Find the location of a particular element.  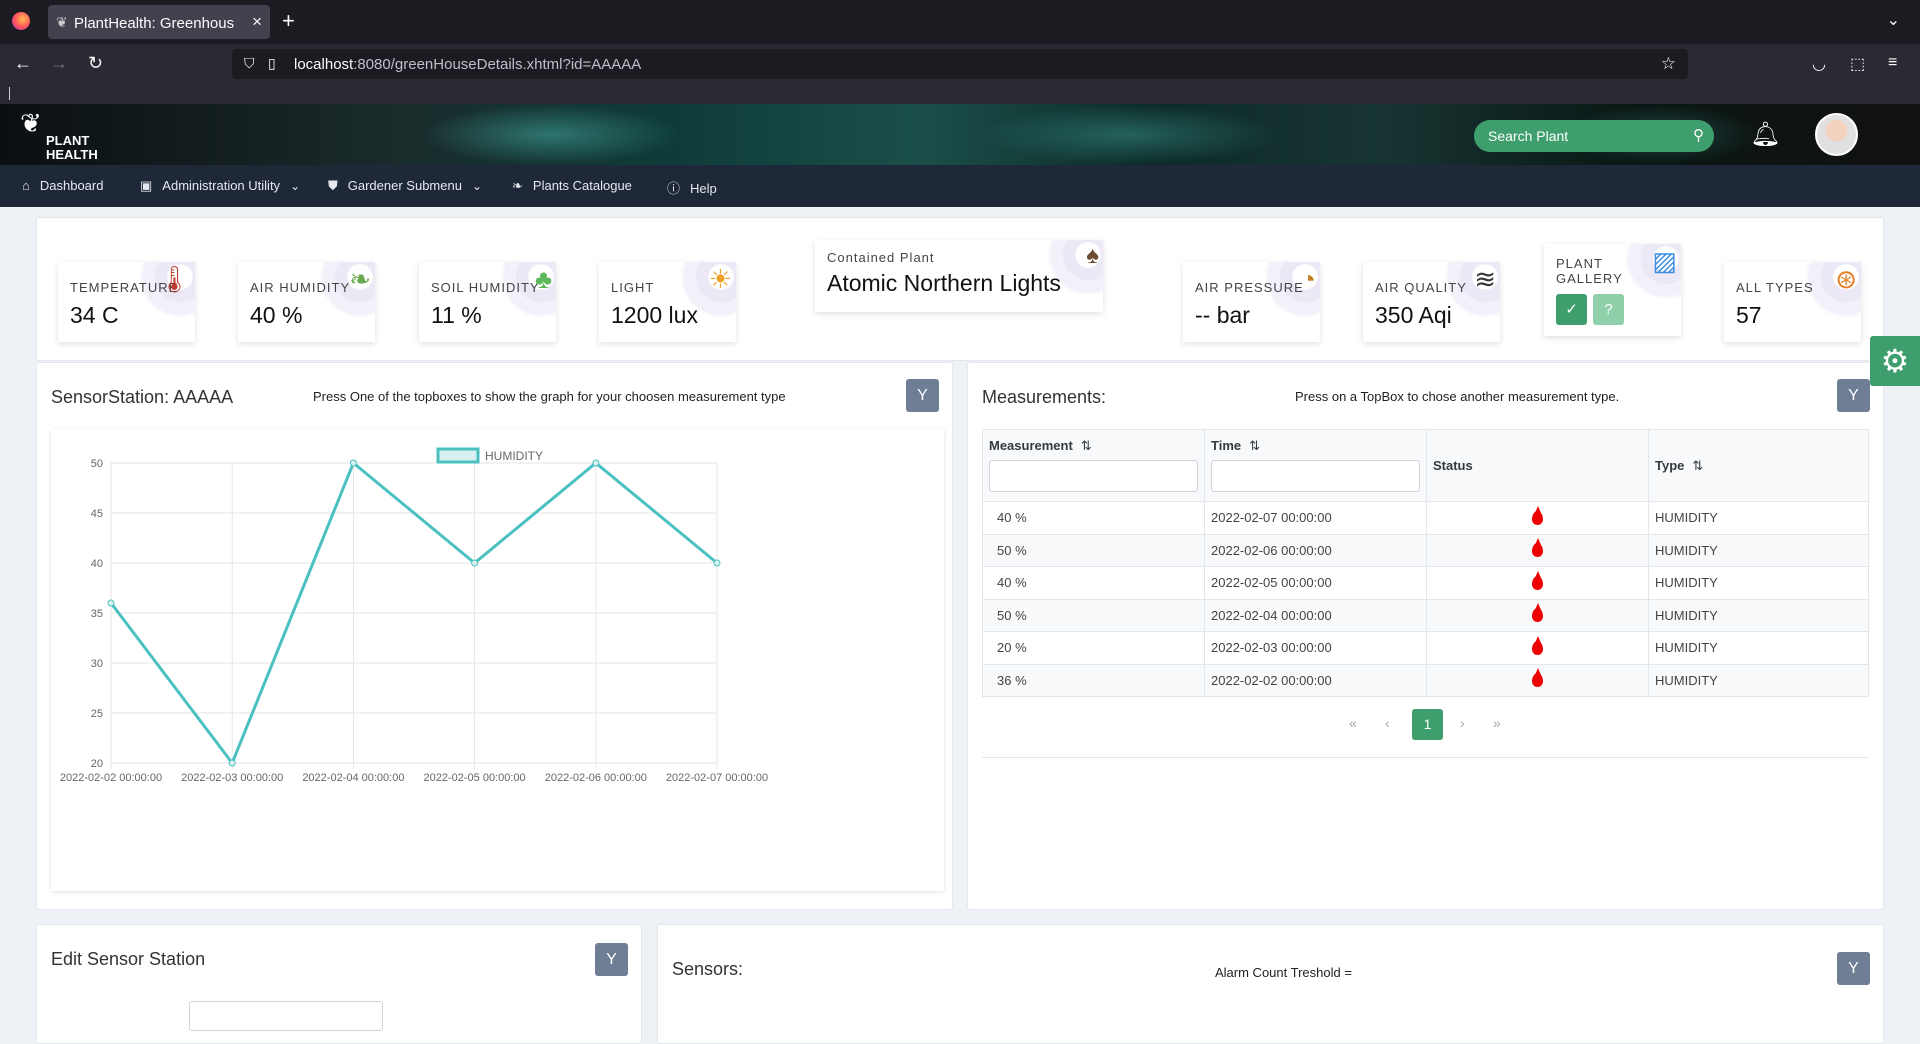

topbox-label: LIGHT is located at coordinates (633, 287).